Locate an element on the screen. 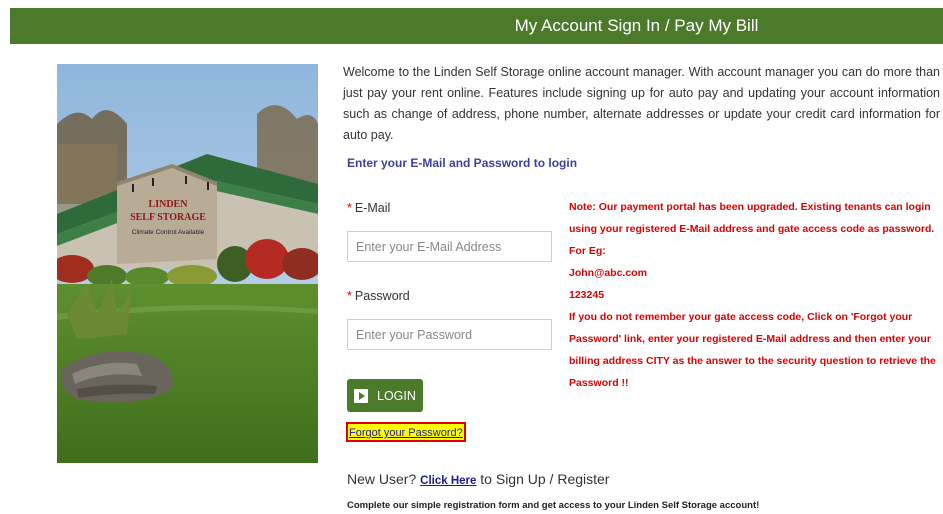 Image resolution: width=943 pixels, height=514 pixels. password-field is located at coordinates (449, 334).